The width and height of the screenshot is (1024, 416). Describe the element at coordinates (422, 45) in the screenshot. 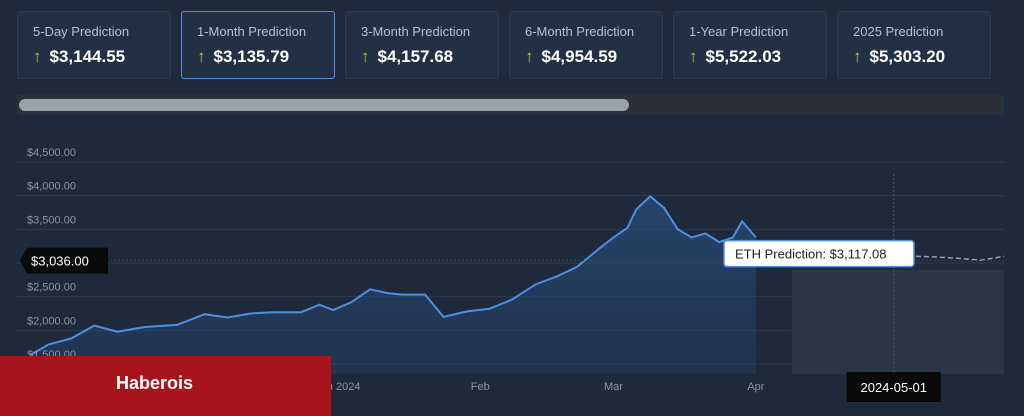

I see `prediction-card-3-month: 3-Month Prediction ↑ $4,157.68` at that location.